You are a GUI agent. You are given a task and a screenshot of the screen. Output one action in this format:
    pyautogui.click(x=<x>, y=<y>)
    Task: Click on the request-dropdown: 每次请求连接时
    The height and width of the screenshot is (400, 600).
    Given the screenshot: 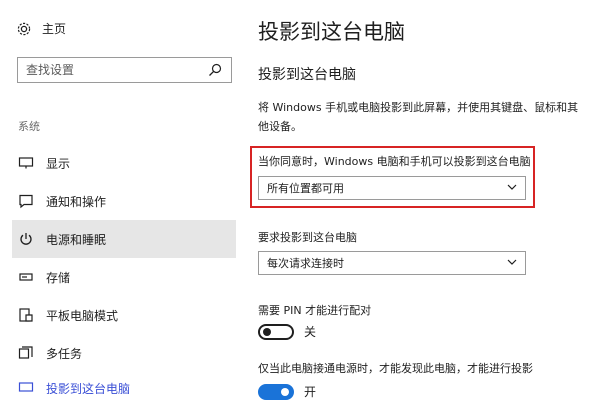 What is the action you would take?
    pyautogui.click(x=392, y=263)
    